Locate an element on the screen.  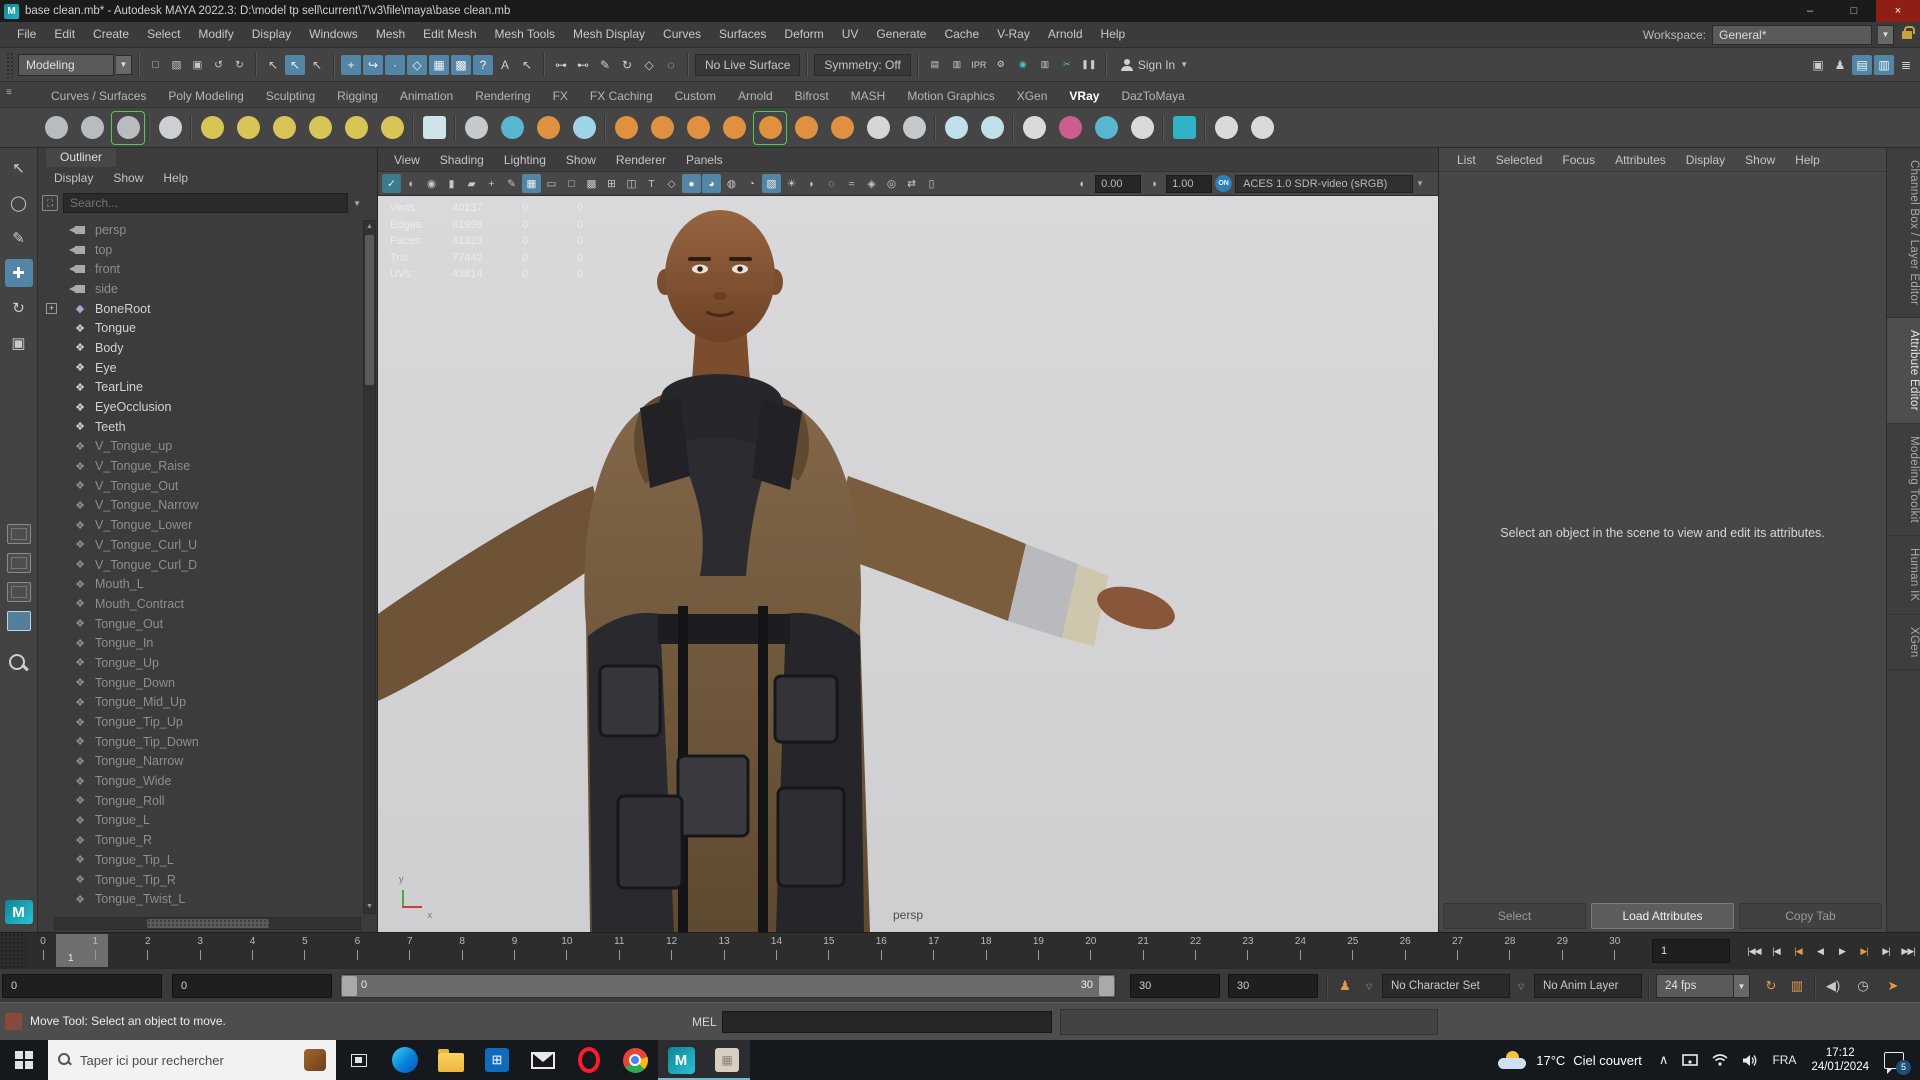
playblast-icon: ▥ is located at coordinates (1797, 986).